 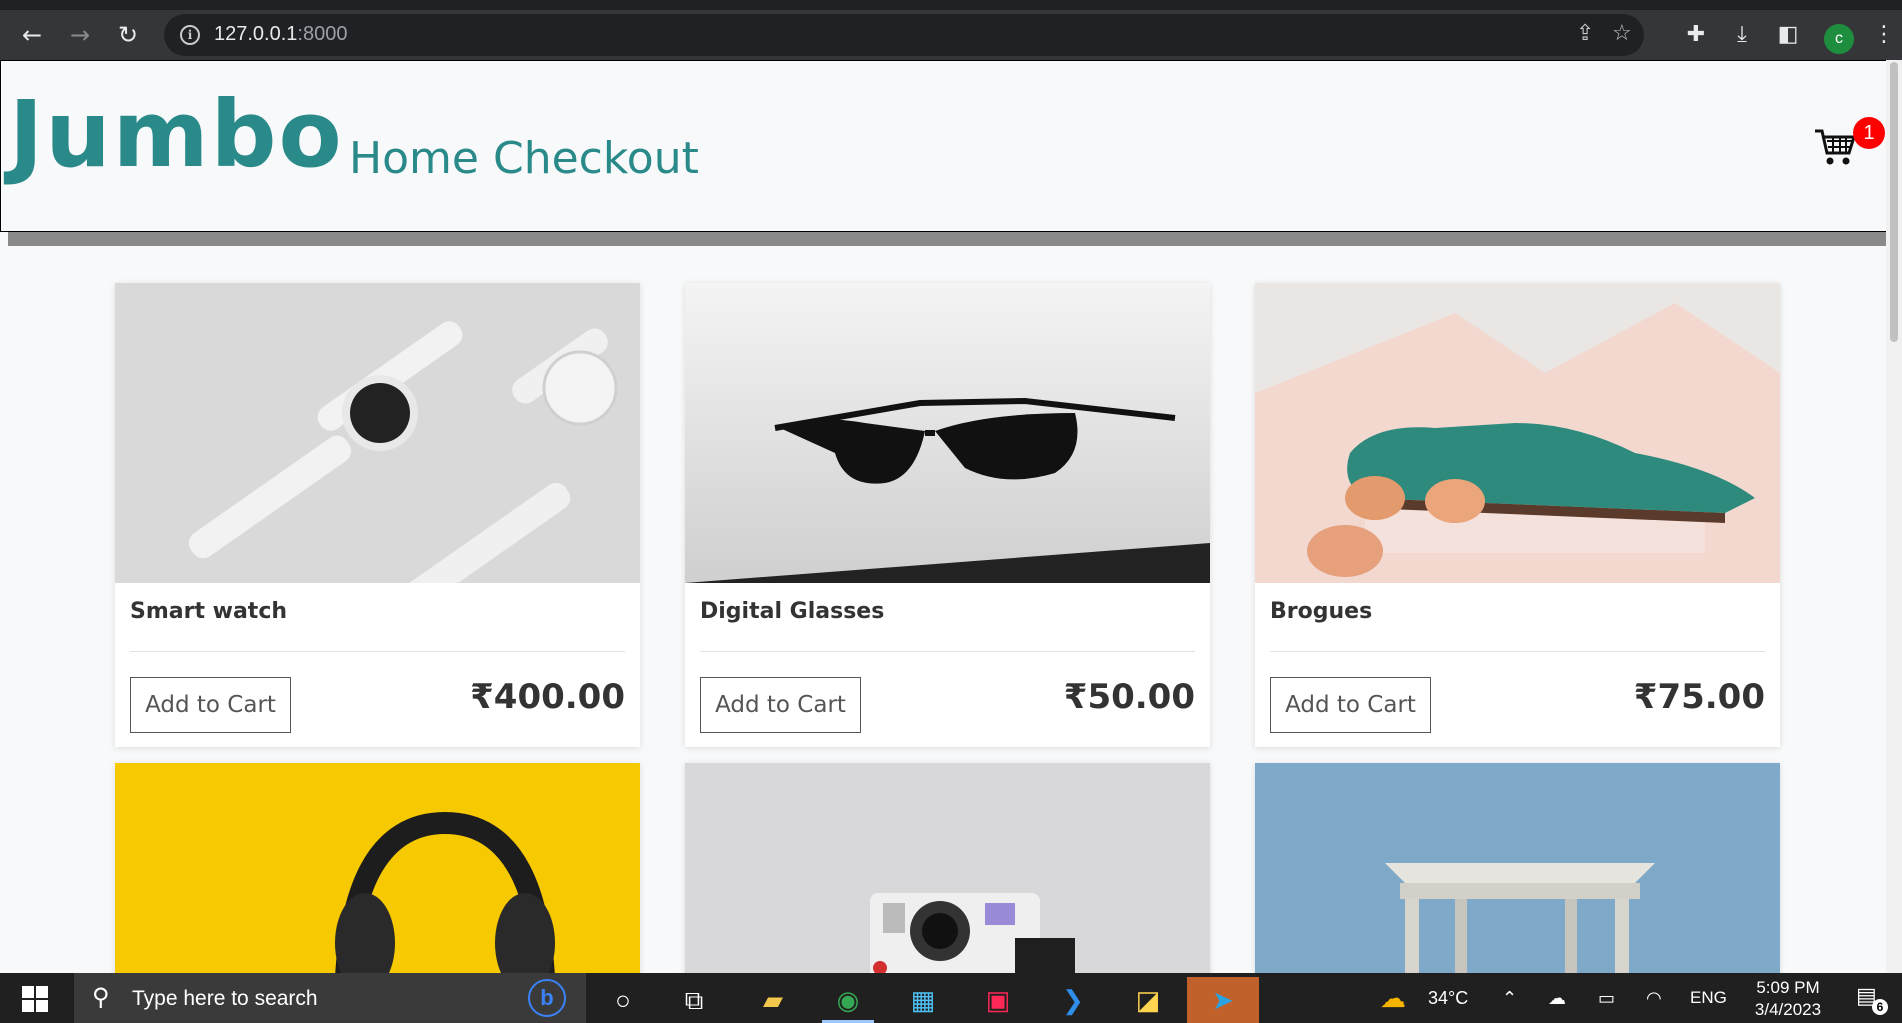 What do you see at coordinates (1839, 39) in the screenshot?
I see `profile-avatar: c` at bounding box center [1839, 39].